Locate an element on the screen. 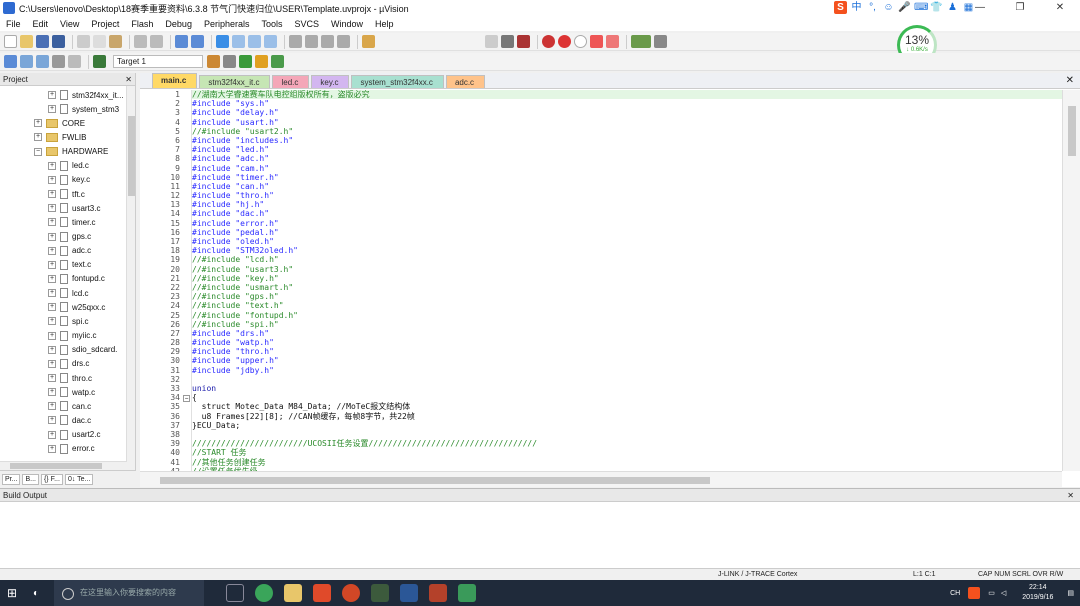 The image size is (1080, 606). uvision-taskbar-icon is located at coordinates (467, 593).